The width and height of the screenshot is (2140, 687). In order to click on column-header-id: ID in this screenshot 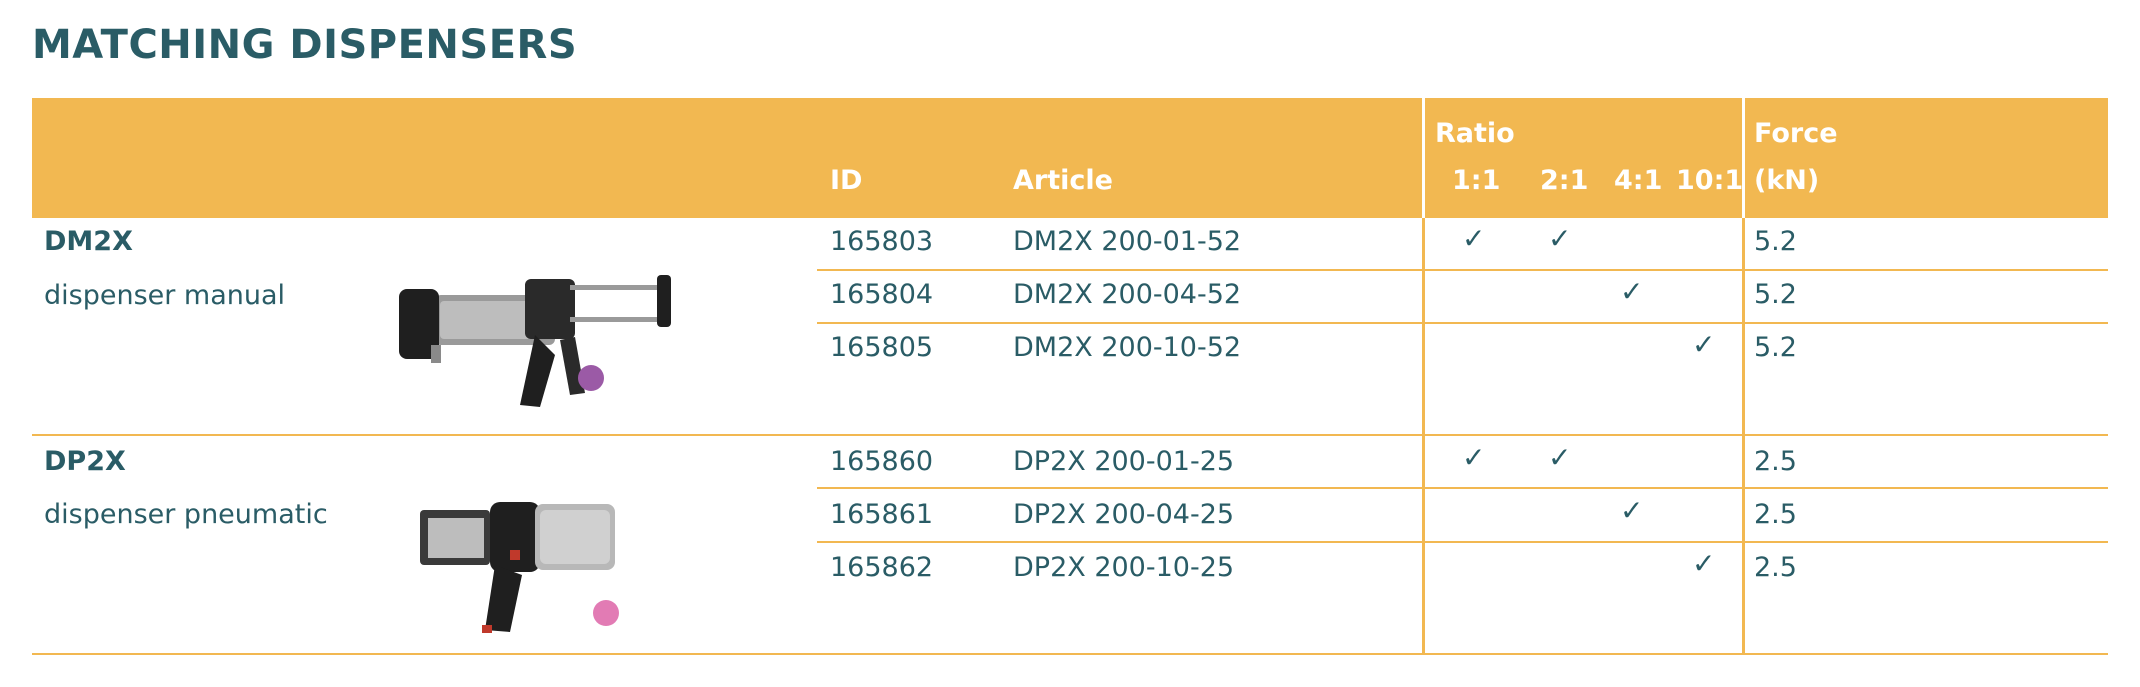, I will do `click(846, 180)`.